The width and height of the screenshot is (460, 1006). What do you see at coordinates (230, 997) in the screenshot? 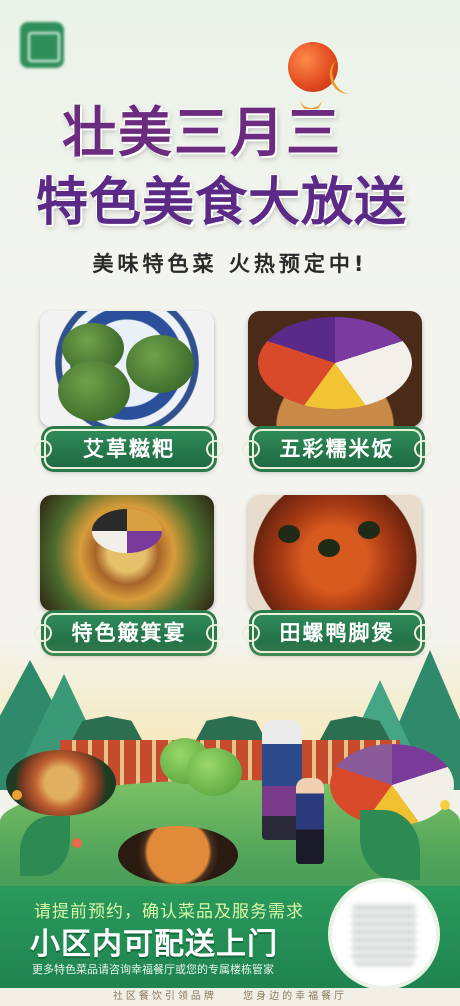
I see `footer-slogan: 社区餐饮引领品牌 您身边的幸福餐厅` at bounding box center [230, 997].